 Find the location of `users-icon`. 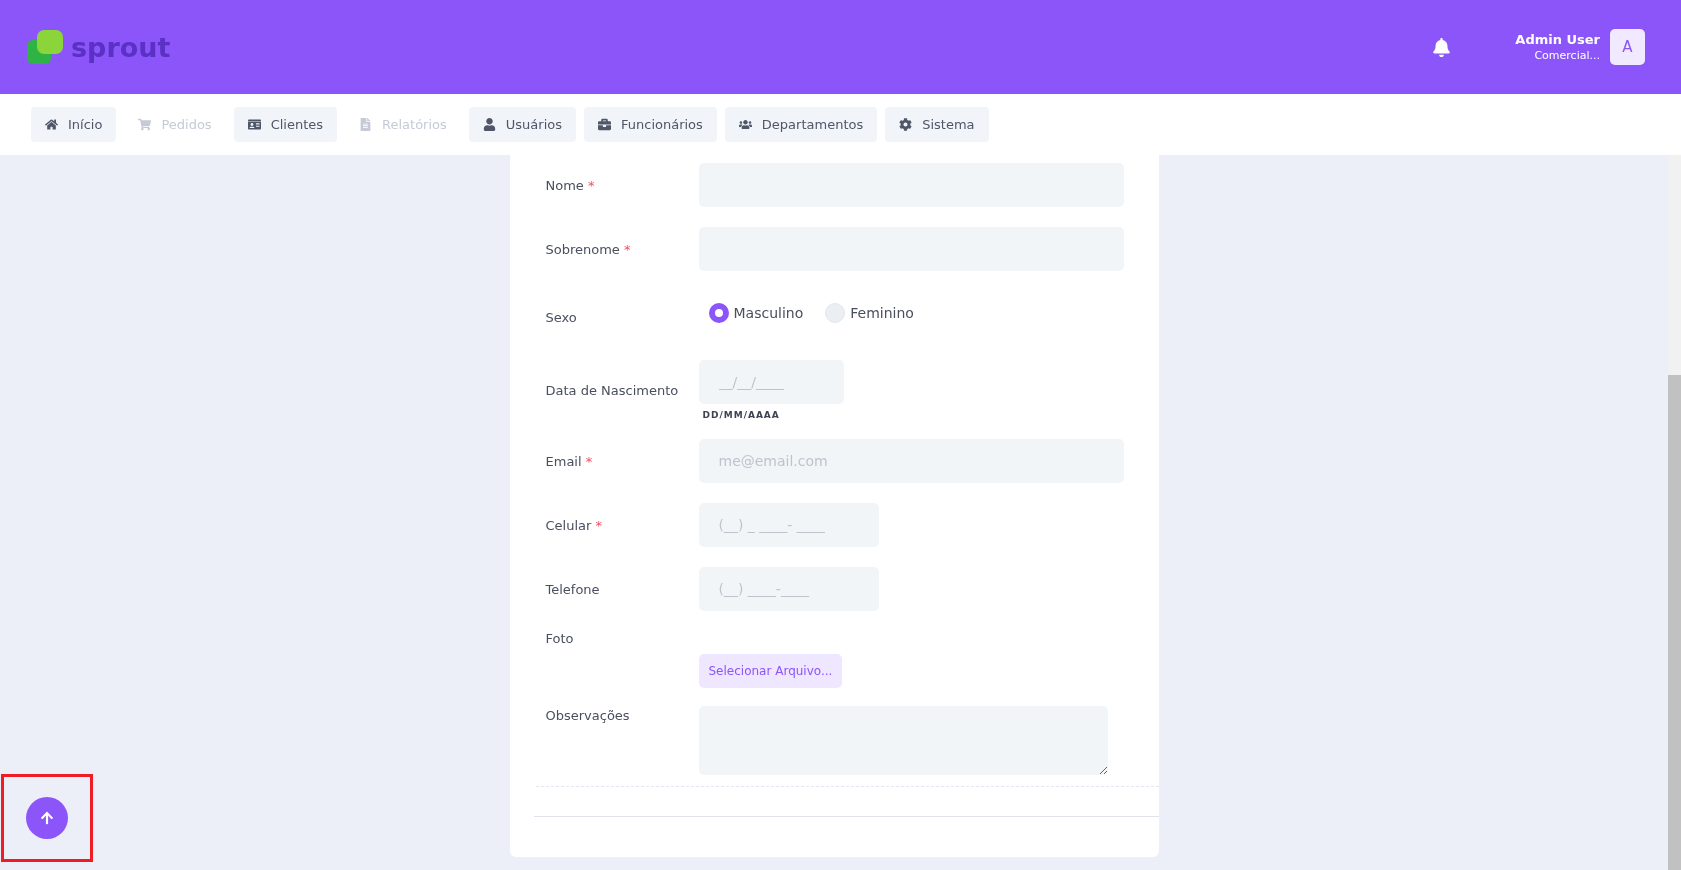

users-icon is located at coordinates (745, 124).